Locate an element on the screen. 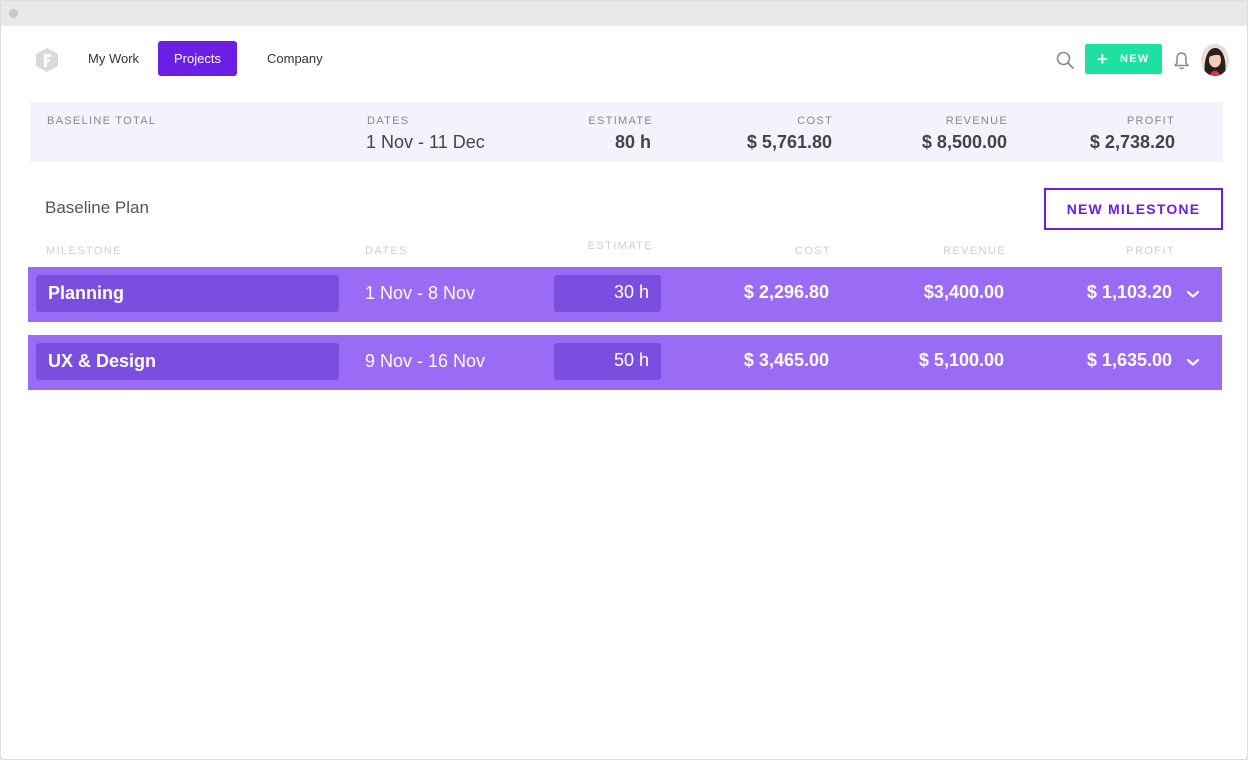 This screenshot has height=760, width=1248. total-estimate-value: 80 h is located at coordinates (632, 142).